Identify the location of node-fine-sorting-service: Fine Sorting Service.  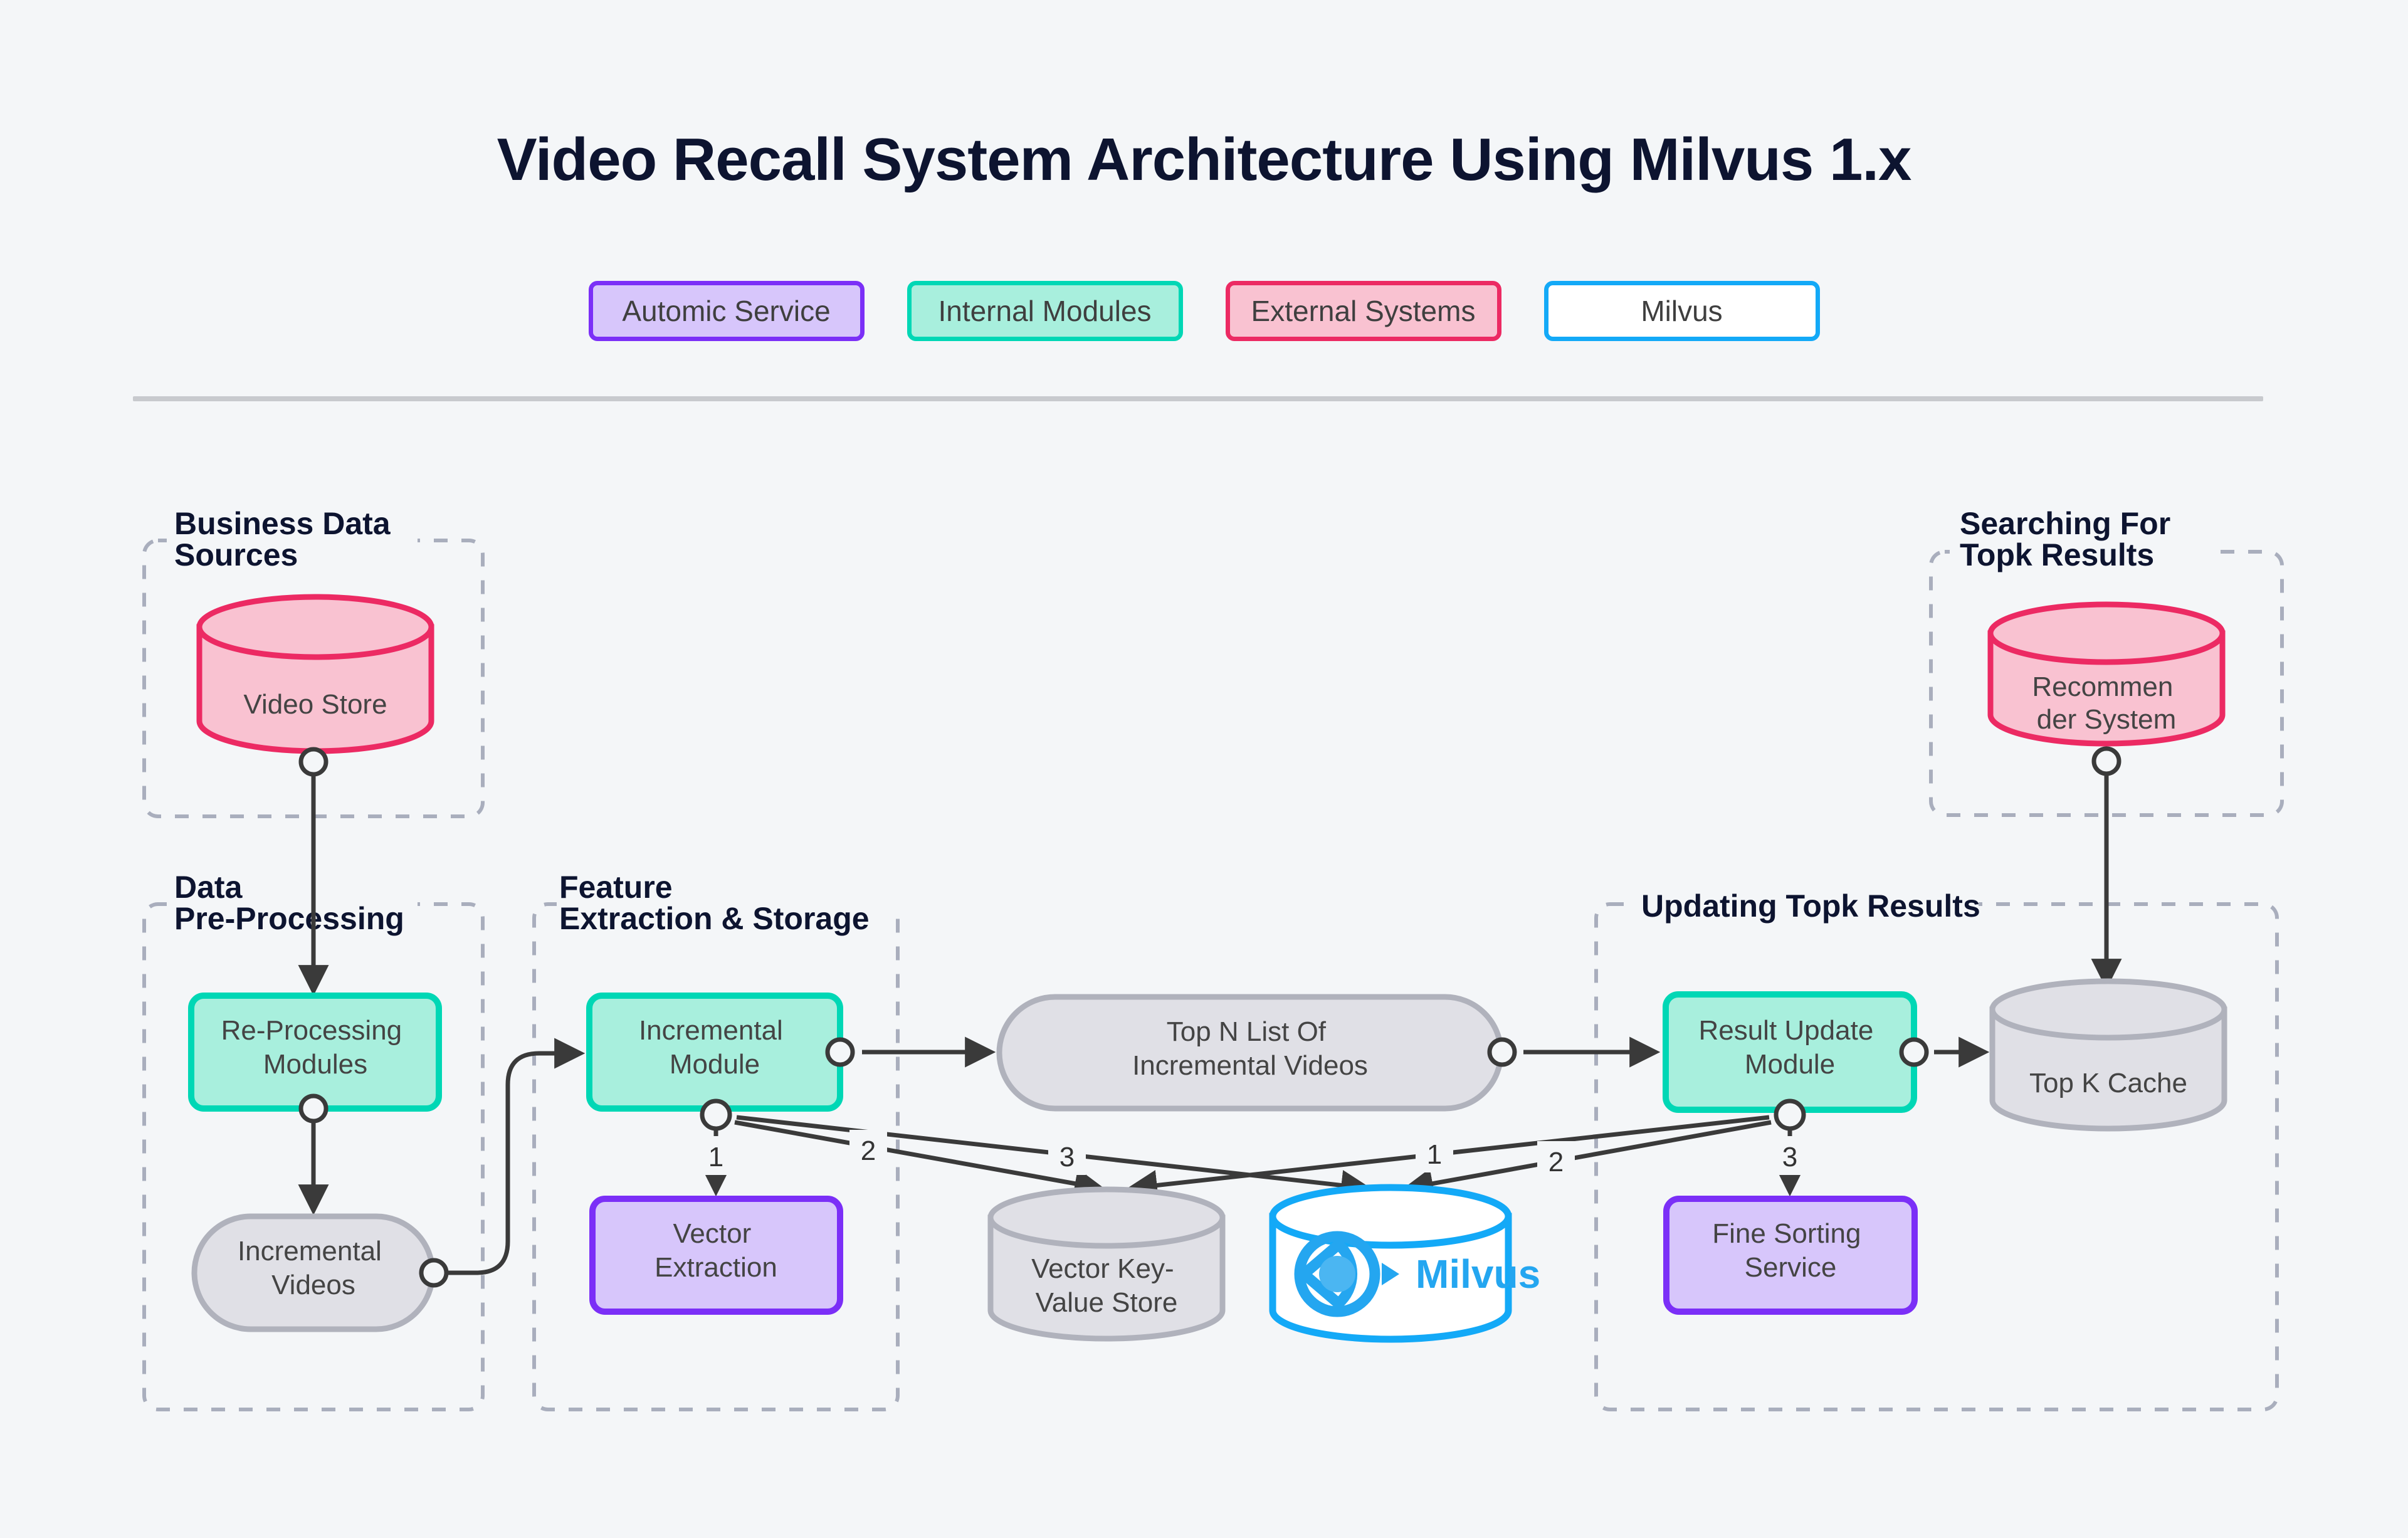
(1790, 1255).